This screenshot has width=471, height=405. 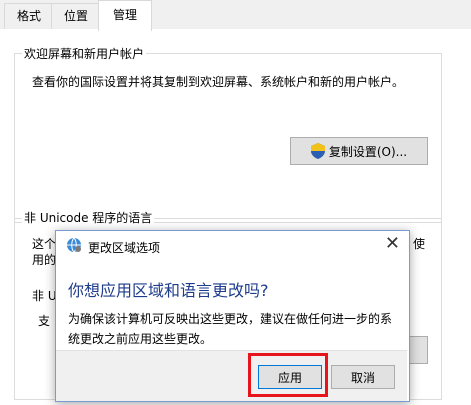 I want to click on welcome-group-title: 欢迎屏幕和新用户帐户, so click(x=84, y=53).